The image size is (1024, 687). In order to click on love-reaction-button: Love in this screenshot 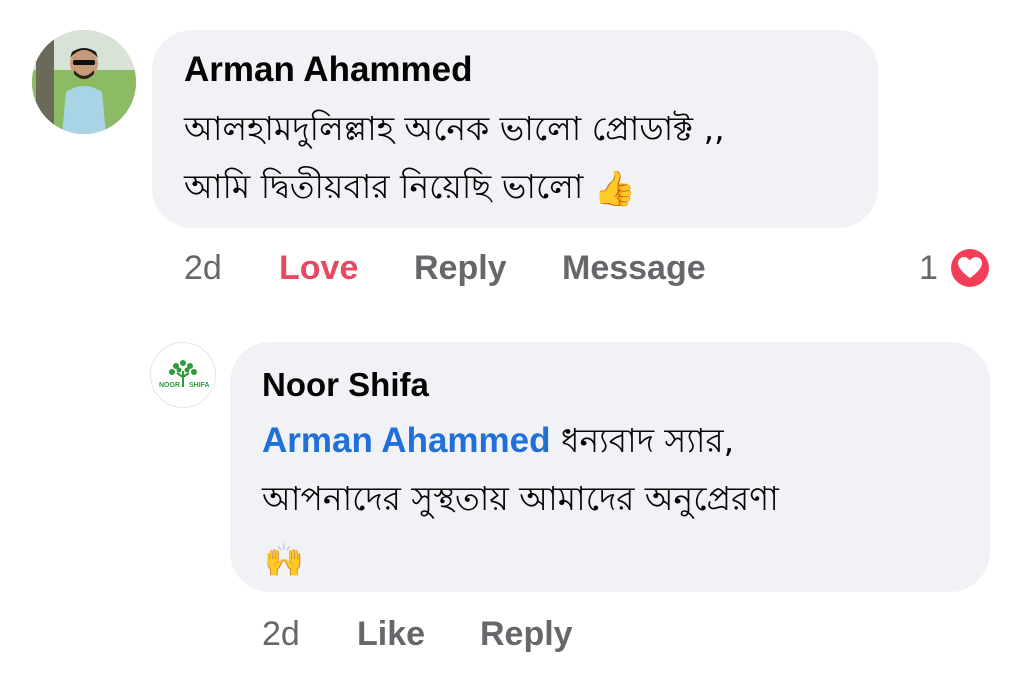, I will do `click(318, 268)`.